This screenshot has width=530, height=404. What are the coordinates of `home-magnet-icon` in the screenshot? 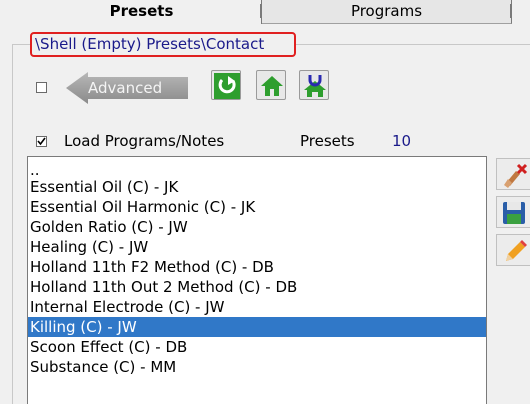 It's located at (315, 86).